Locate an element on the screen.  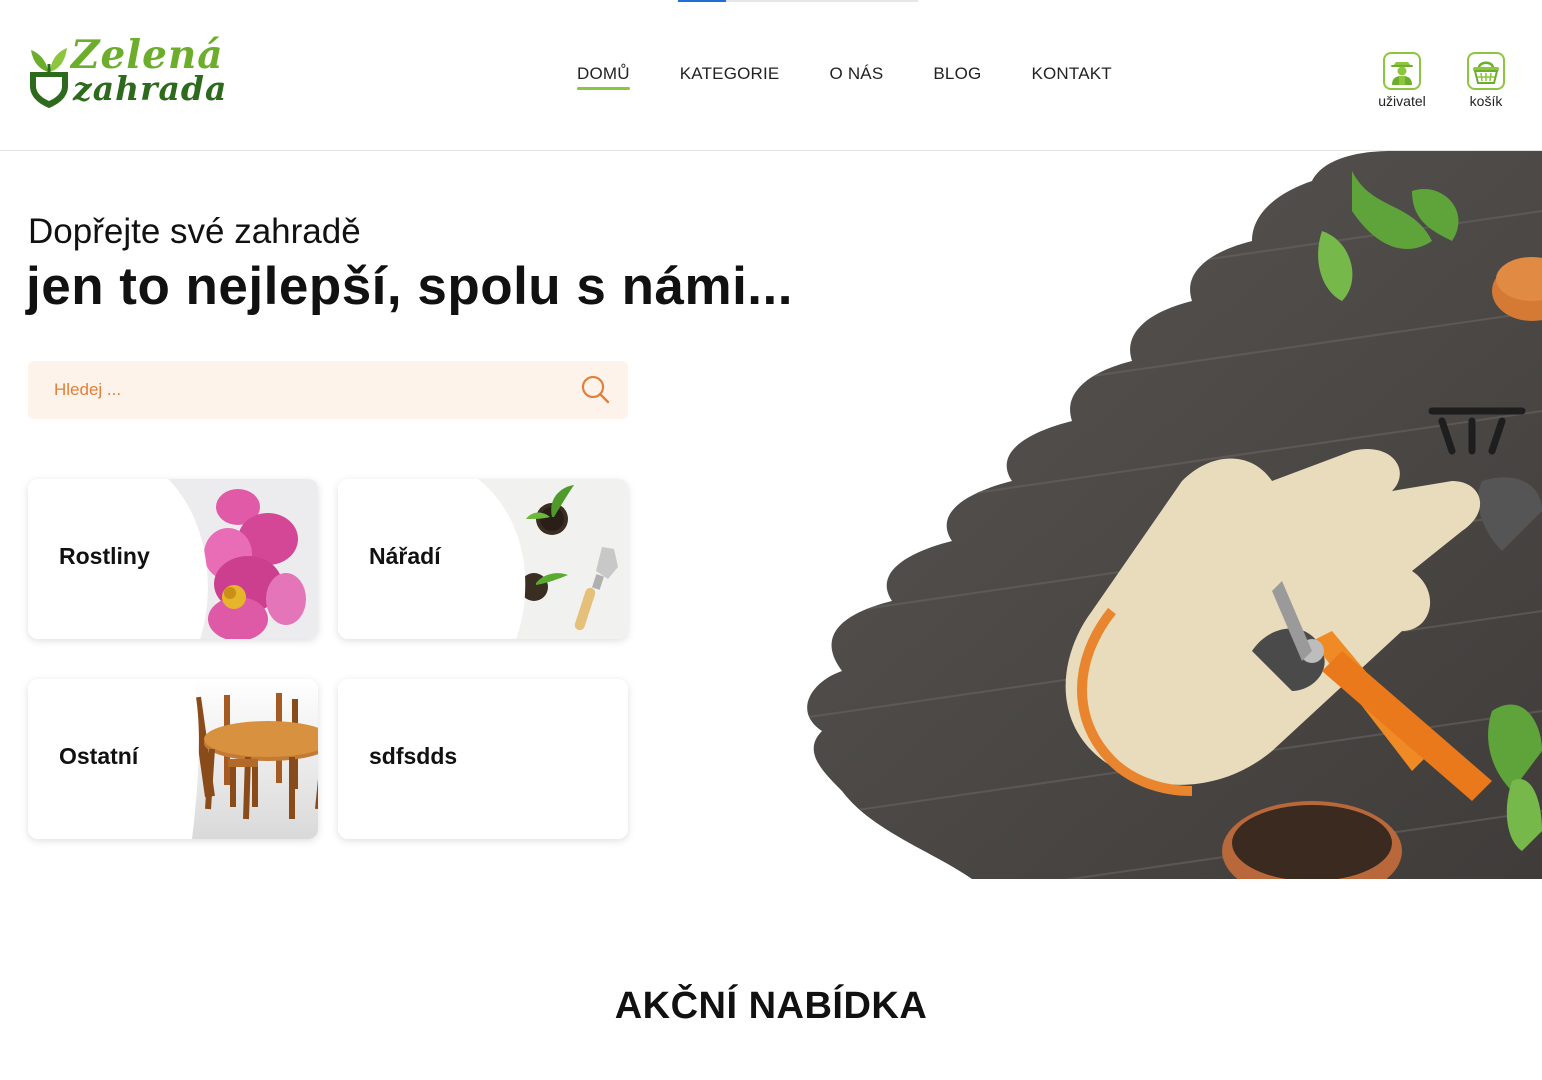
logo-text-line1: Zelená is located at coordinates (147, 55).